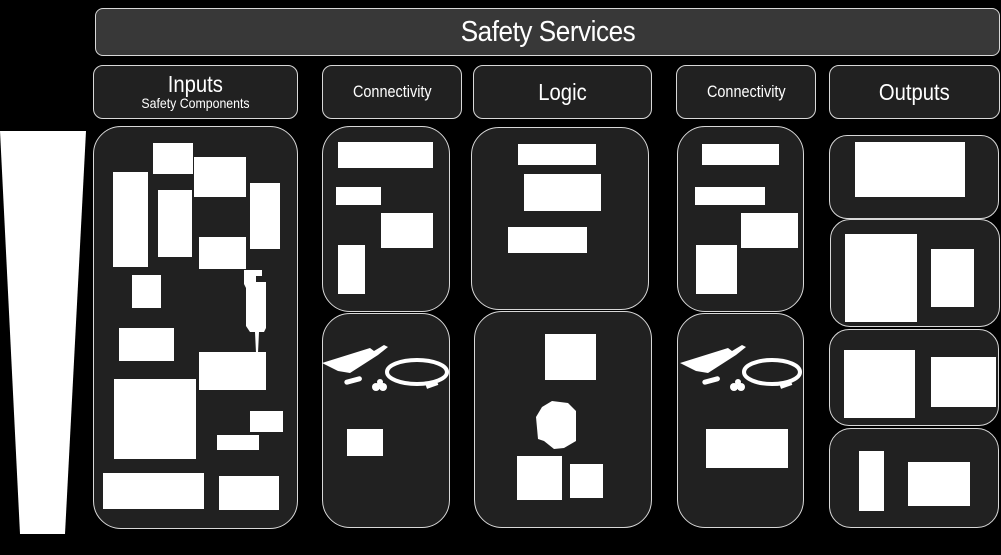 The image size is (1001, 555). I want to click on header-outputs: Outputs, so click(914, 92).